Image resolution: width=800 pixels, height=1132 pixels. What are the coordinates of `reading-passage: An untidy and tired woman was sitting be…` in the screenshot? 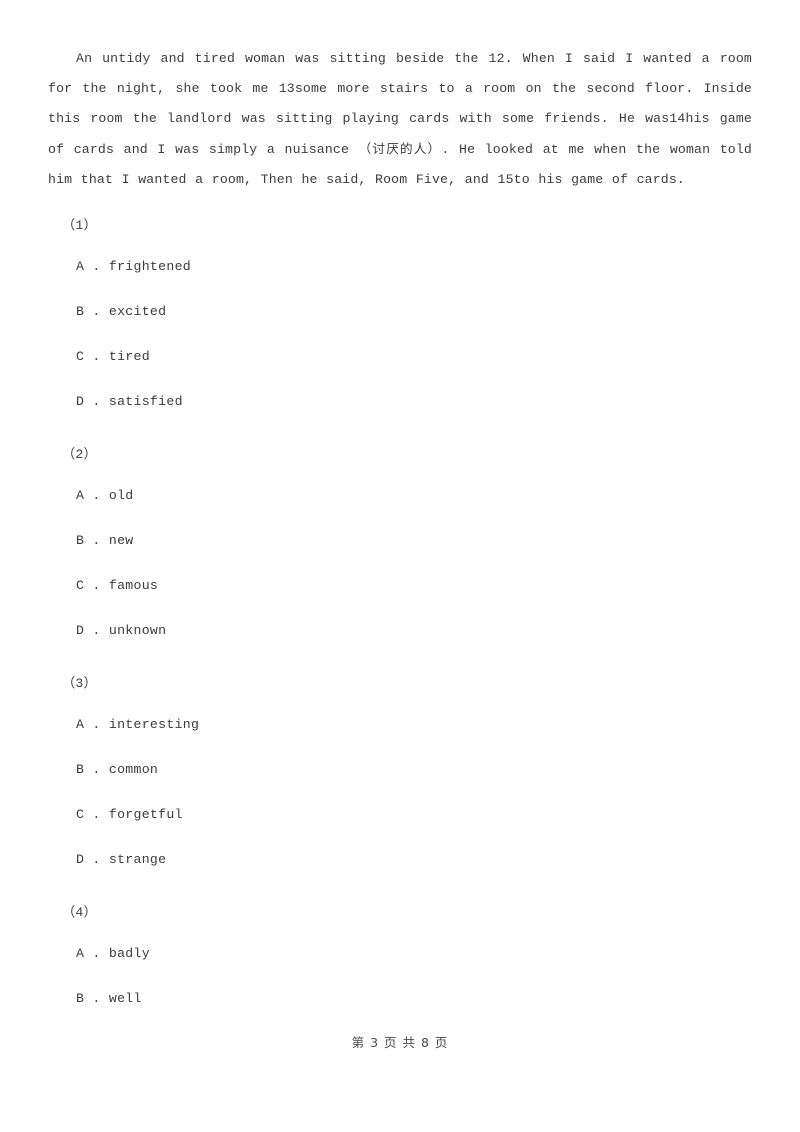 It's located at (400, 119).